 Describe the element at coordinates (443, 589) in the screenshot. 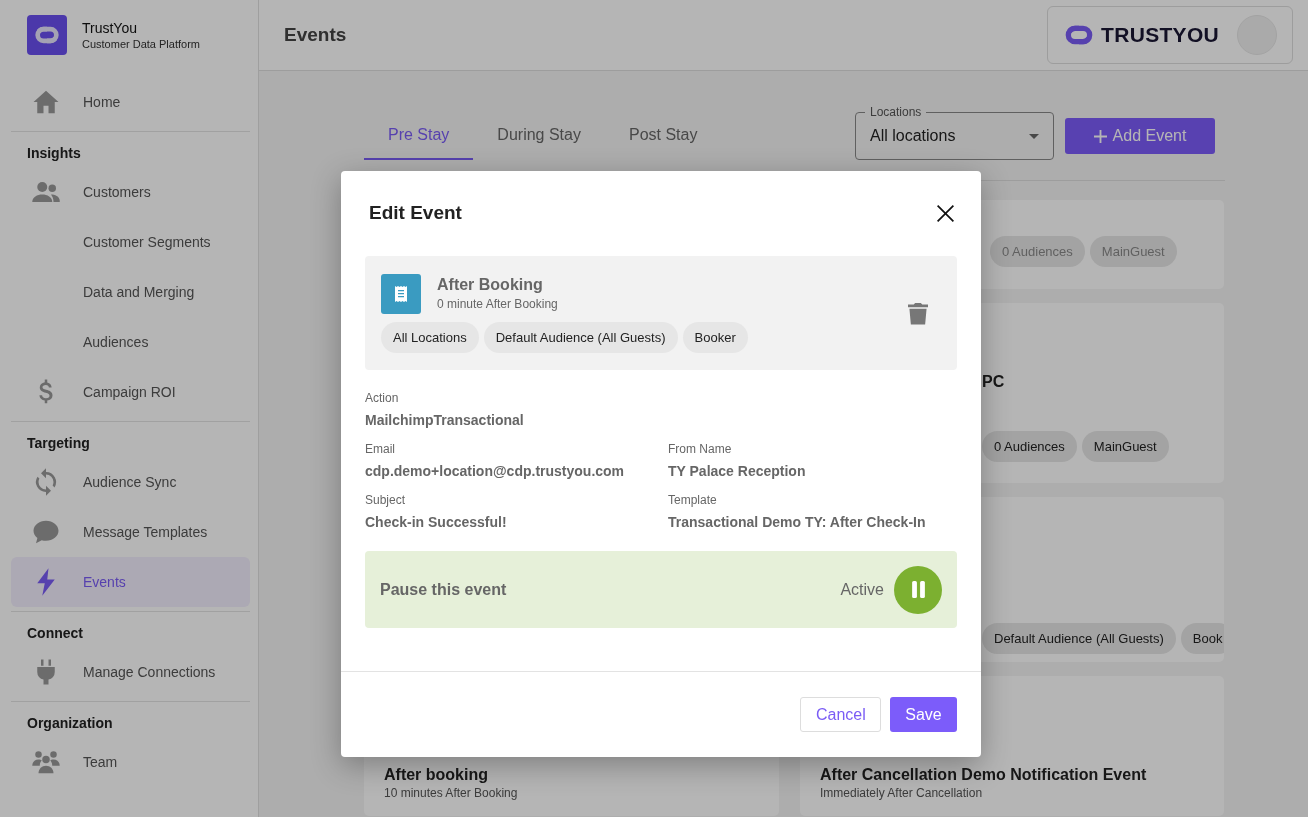

I see `pause-label: Pause this event` at that location.